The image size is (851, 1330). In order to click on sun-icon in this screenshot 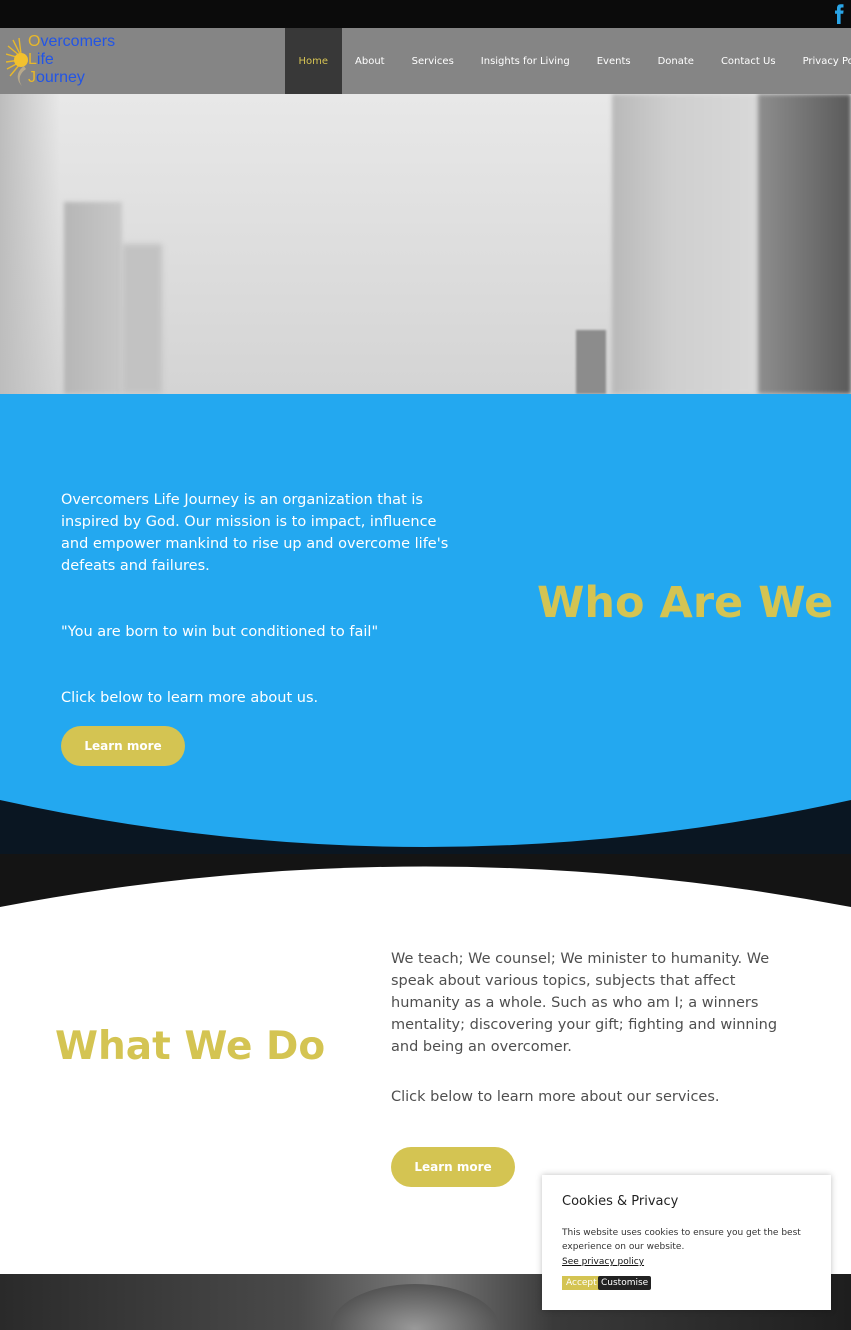, I will do `click(17, 61)`.